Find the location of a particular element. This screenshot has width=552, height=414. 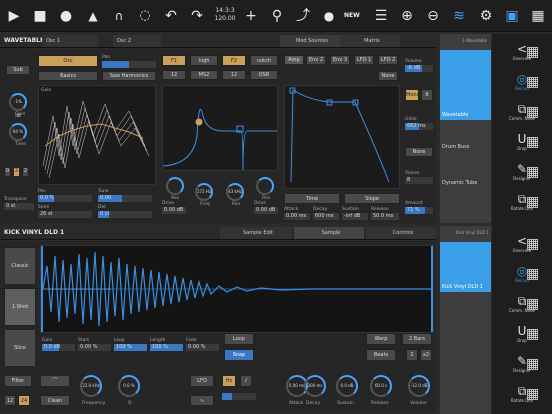

gain-knob: -1% dB is located at coordinates (18, 105).